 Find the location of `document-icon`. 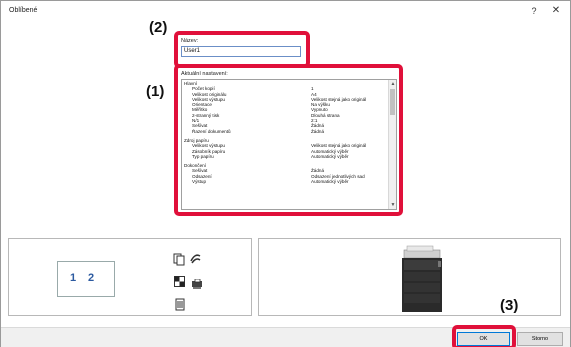

document-icon is located at coordinates (180, 304).